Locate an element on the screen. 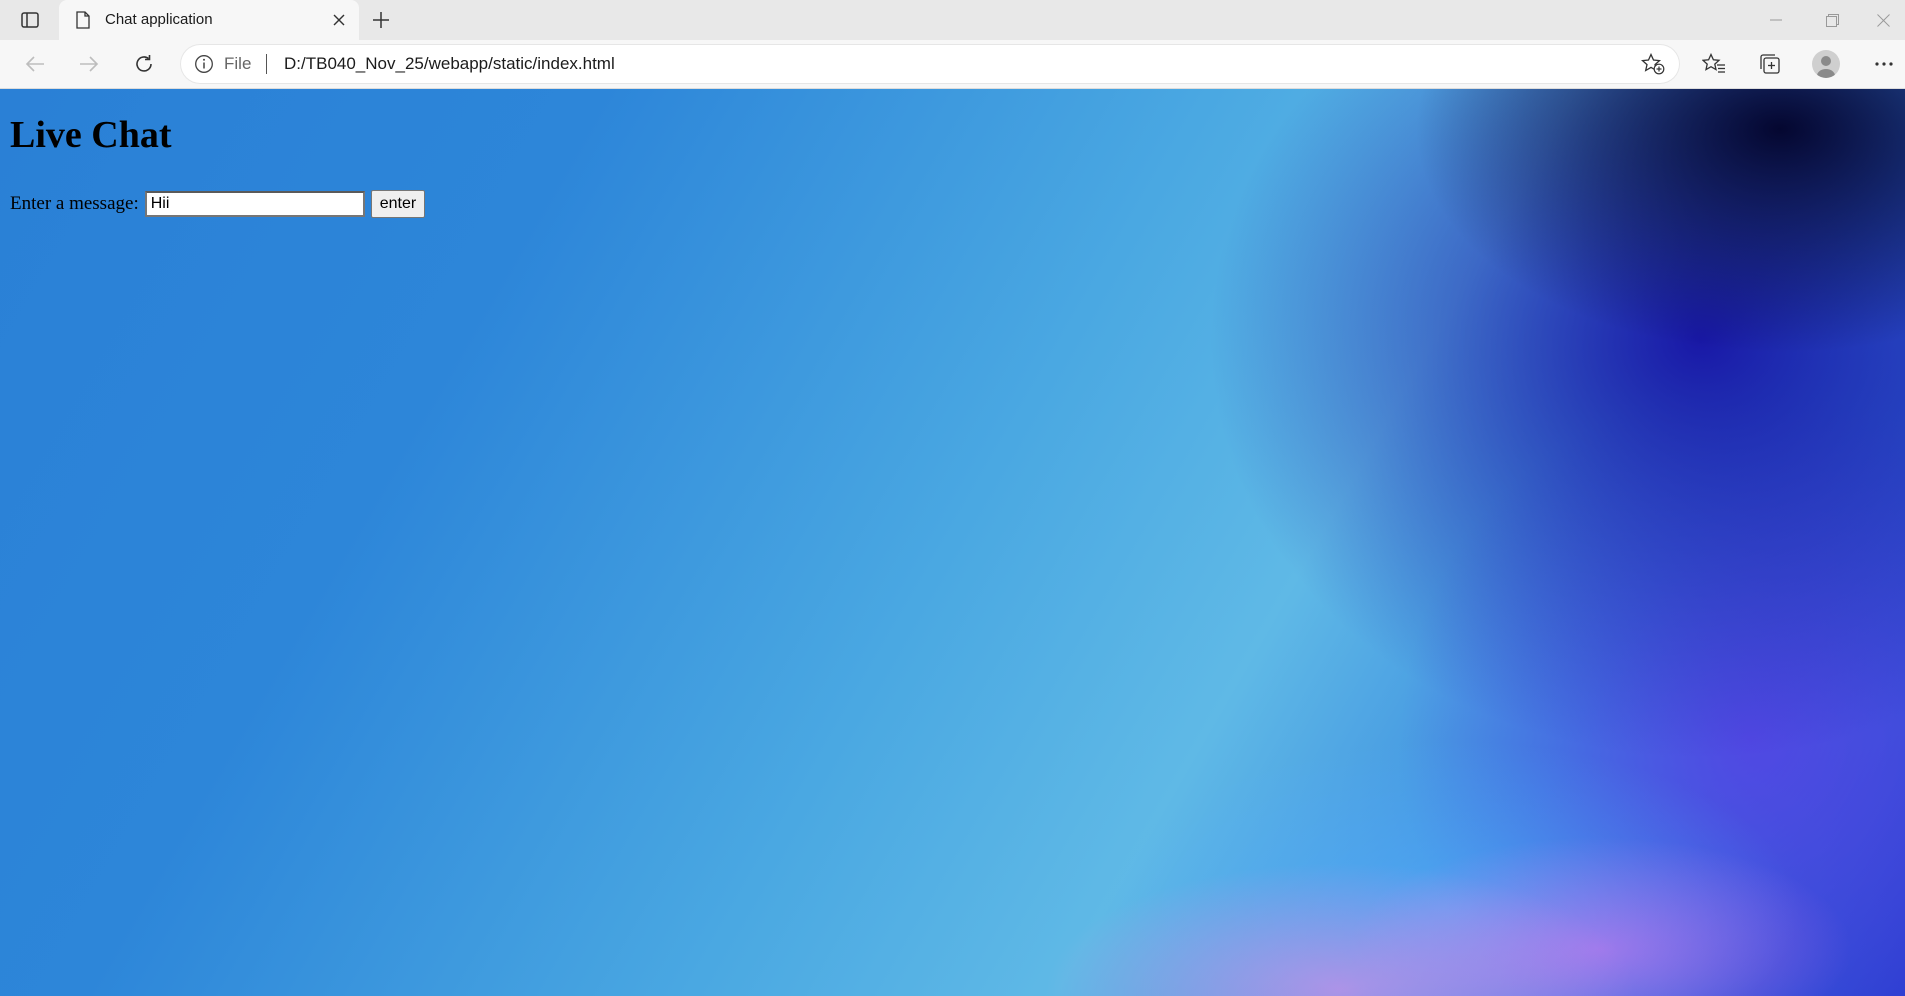 The height and width of the screenshot is (996, 1905). page-title: Live Chat is located at coordinates (91, 135).